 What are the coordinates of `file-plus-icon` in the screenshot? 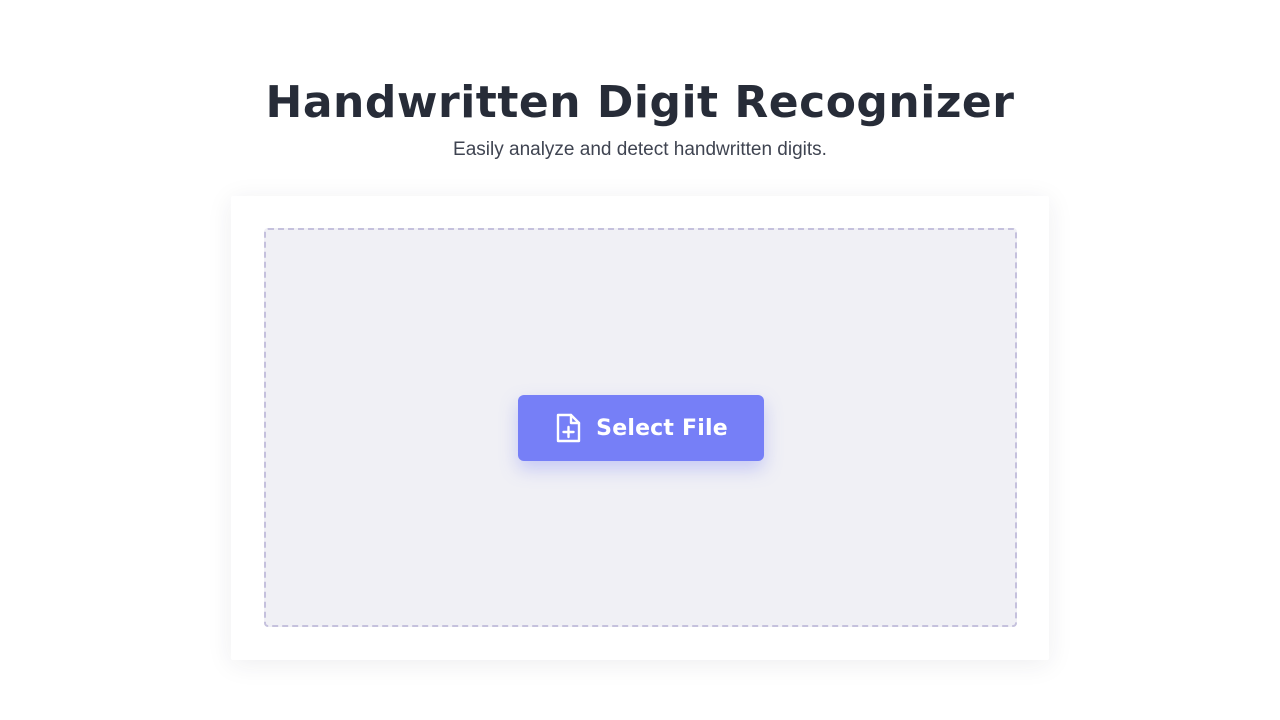 It's located at (568, 428).